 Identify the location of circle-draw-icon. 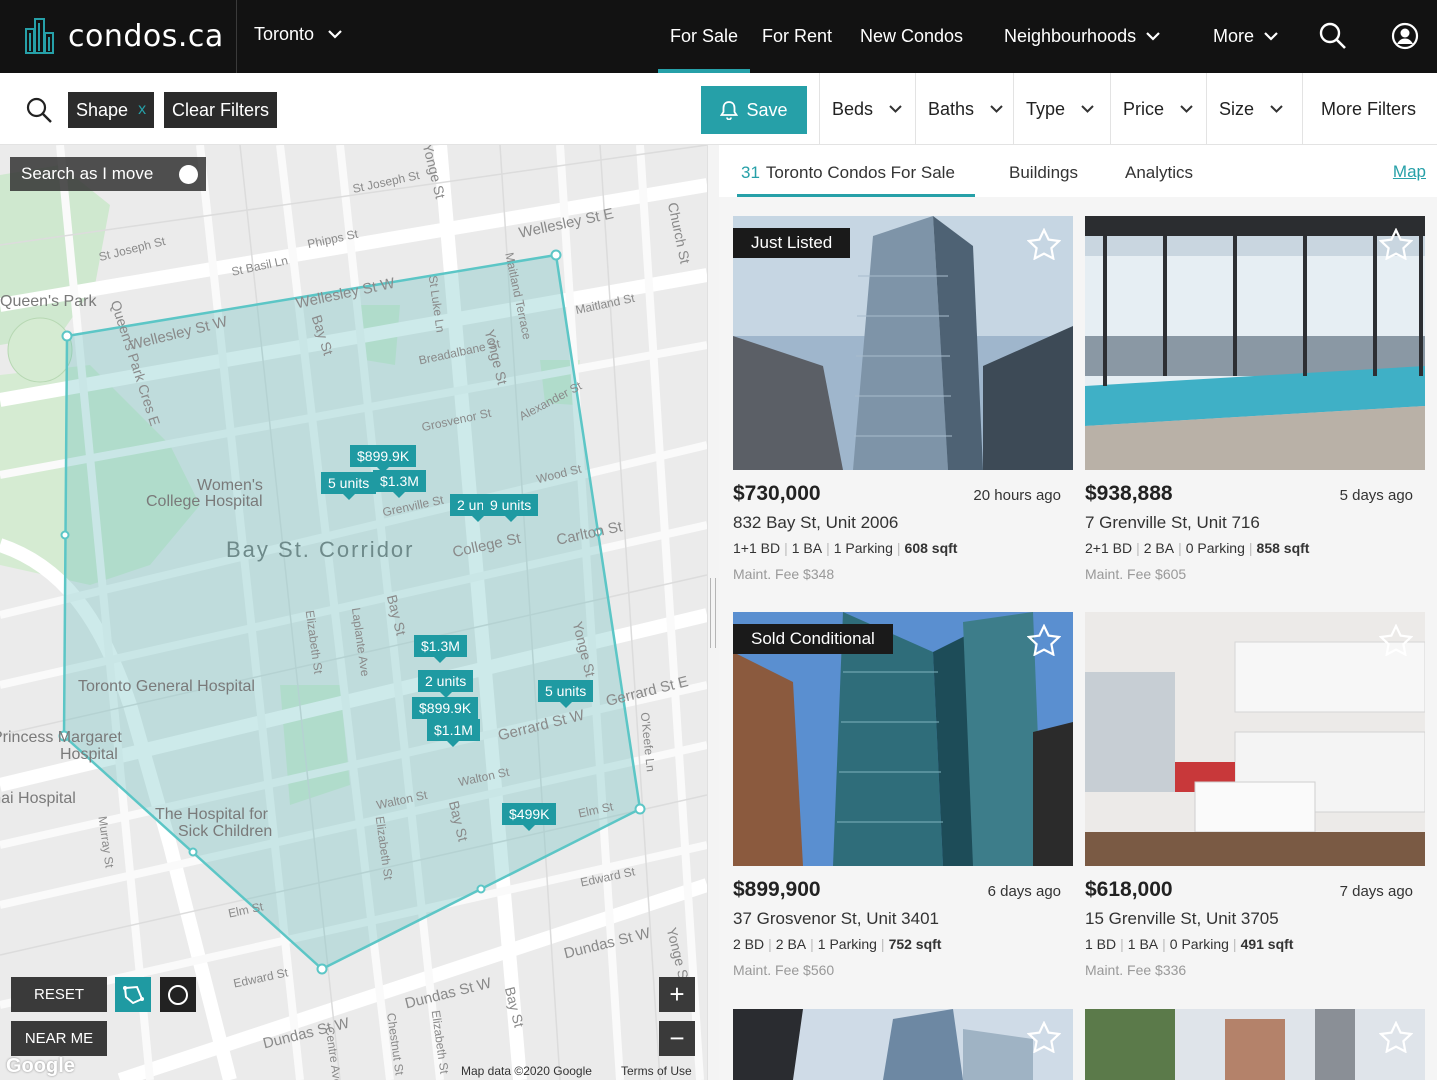
(178, 994).